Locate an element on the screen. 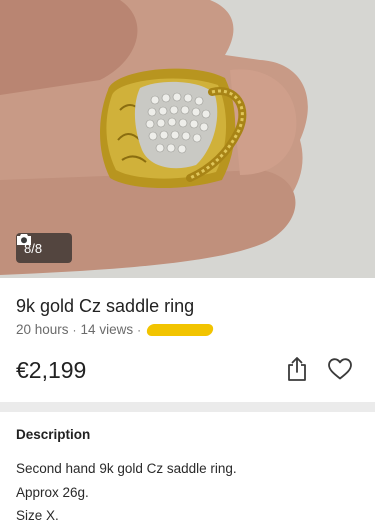  redacted-location is located at coordinates (180, 329).